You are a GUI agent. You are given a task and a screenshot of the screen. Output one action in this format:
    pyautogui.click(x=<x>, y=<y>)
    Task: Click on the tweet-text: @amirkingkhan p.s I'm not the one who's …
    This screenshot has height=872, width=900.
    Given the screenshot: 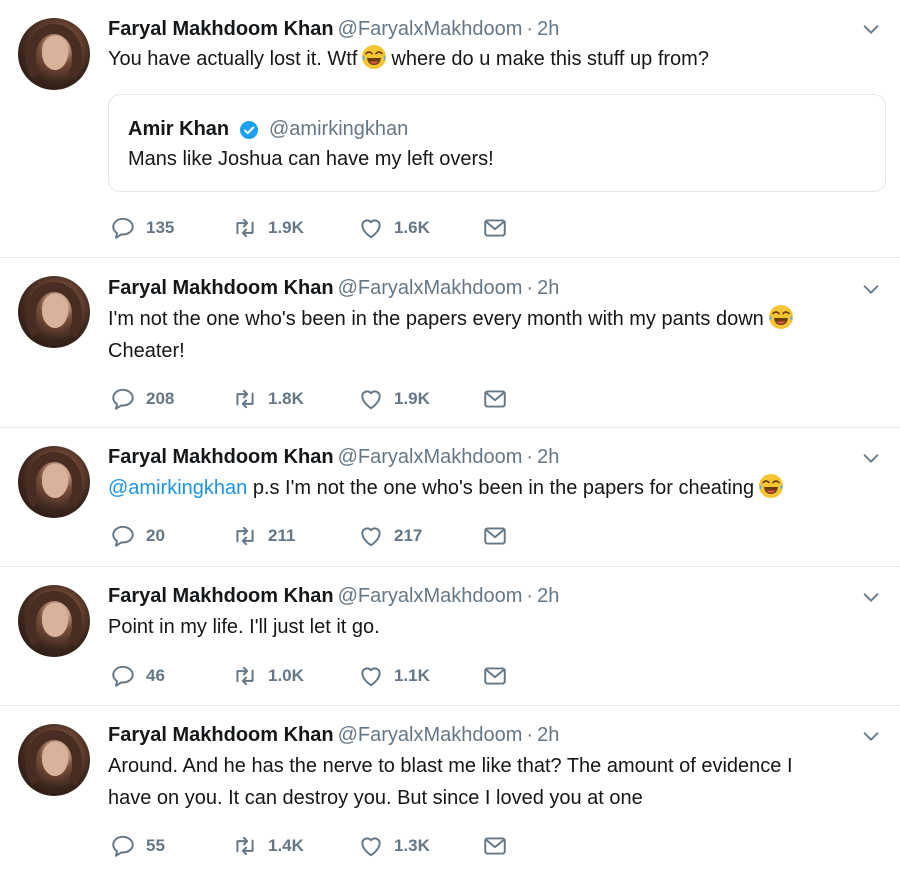 What is the action you would take?
    pyautogui.click(x=488, y=488)
    